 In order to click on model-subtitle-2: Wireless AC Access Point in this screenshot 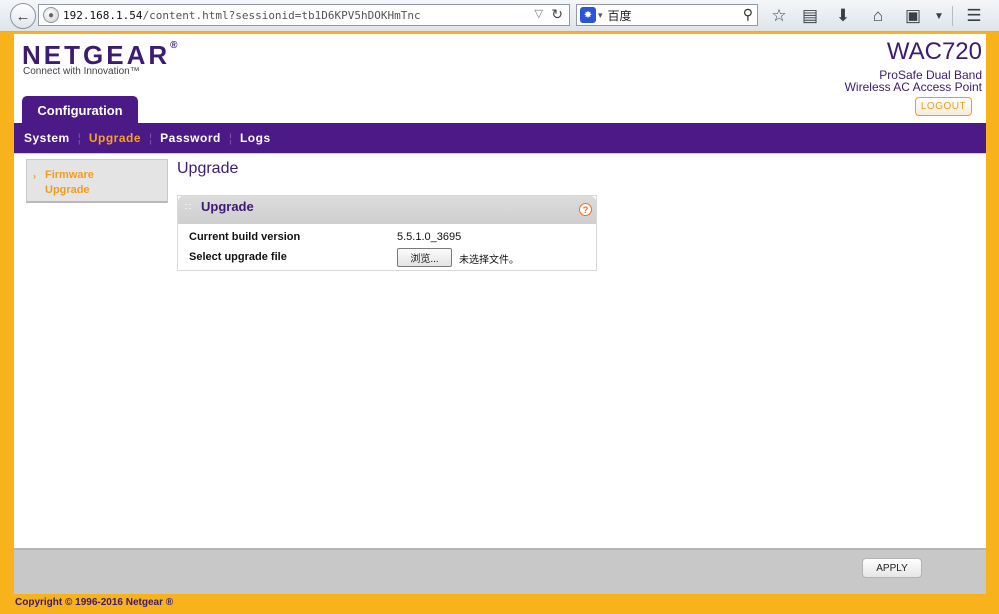, I will do `click(913, 87)`.